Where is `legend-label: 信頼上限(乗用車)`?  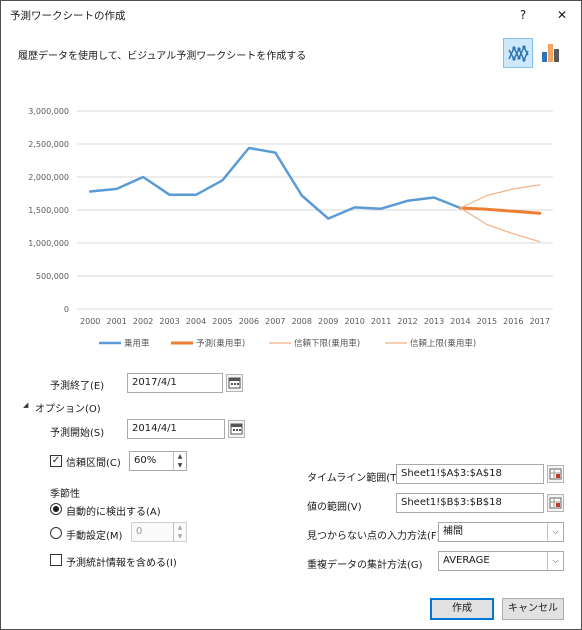 legend-label: 信頼上限(乗用車) is located at coordinates (443, 343).